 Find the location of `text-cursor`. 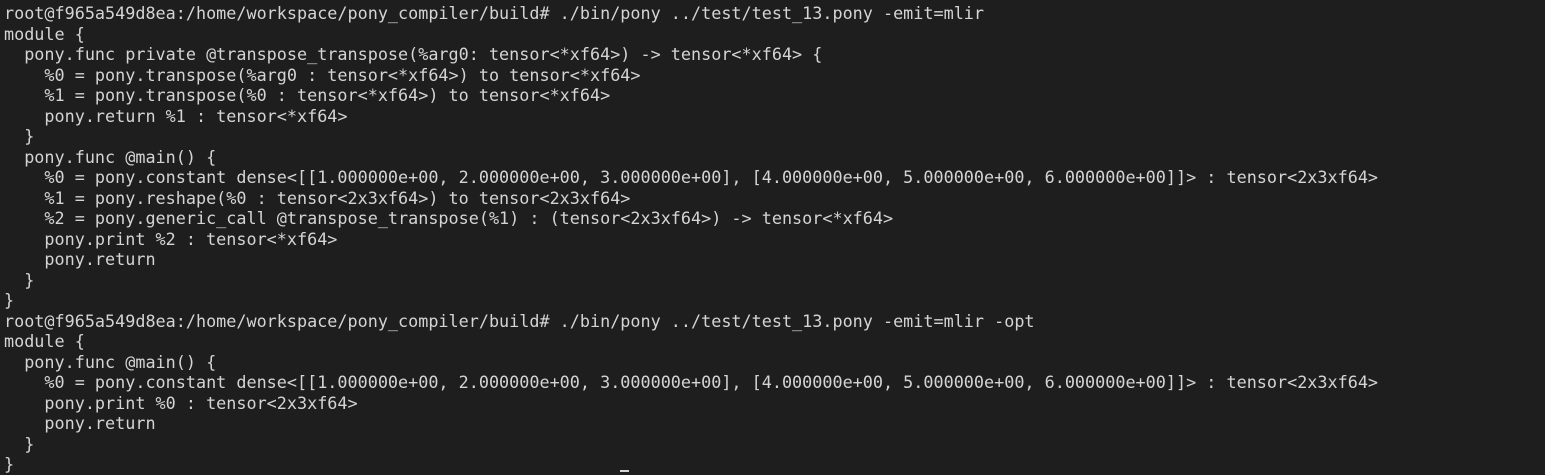

text-cursor is located at coordinates (624, 471).